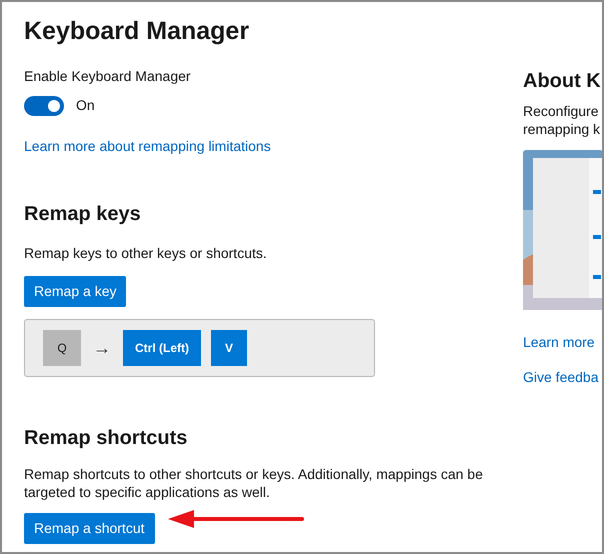 The width and height of the screenshot is (604, 554). I want to click on section-heading: Remap shortcuts, so click(106, 438).